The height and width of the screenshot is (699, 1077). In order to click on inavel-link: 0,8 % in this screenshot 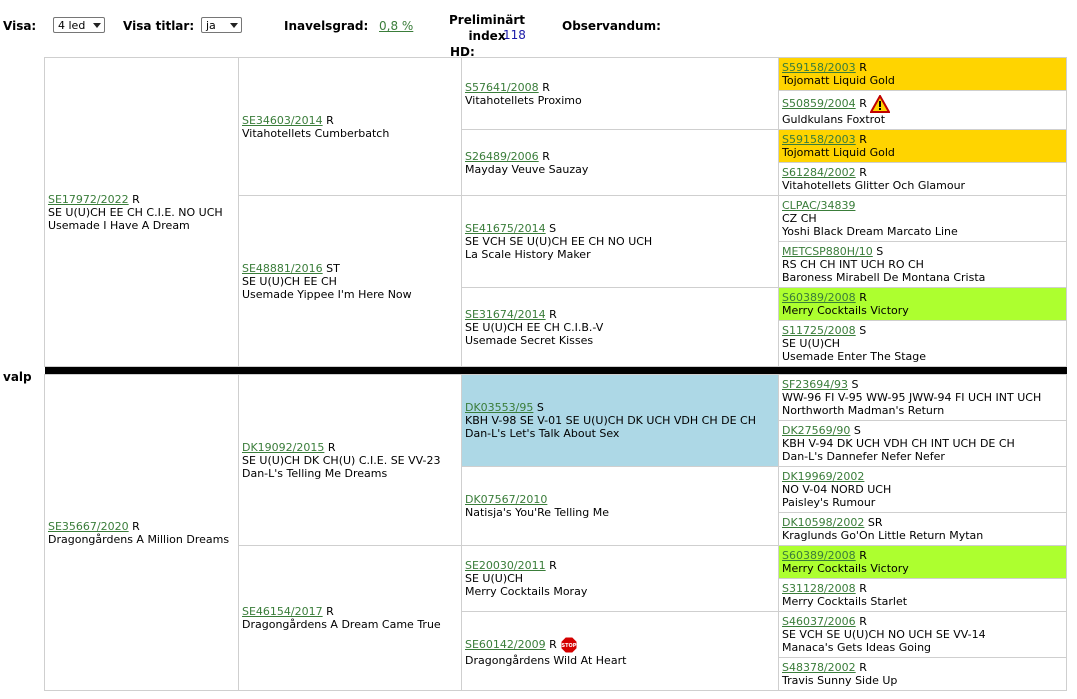, I will do `click(396, 26)`.